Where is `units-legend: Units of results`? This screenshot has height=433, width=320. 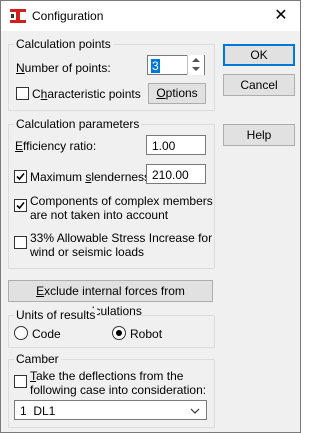
units-legend: Units of results is located at coordinates (56, 315).